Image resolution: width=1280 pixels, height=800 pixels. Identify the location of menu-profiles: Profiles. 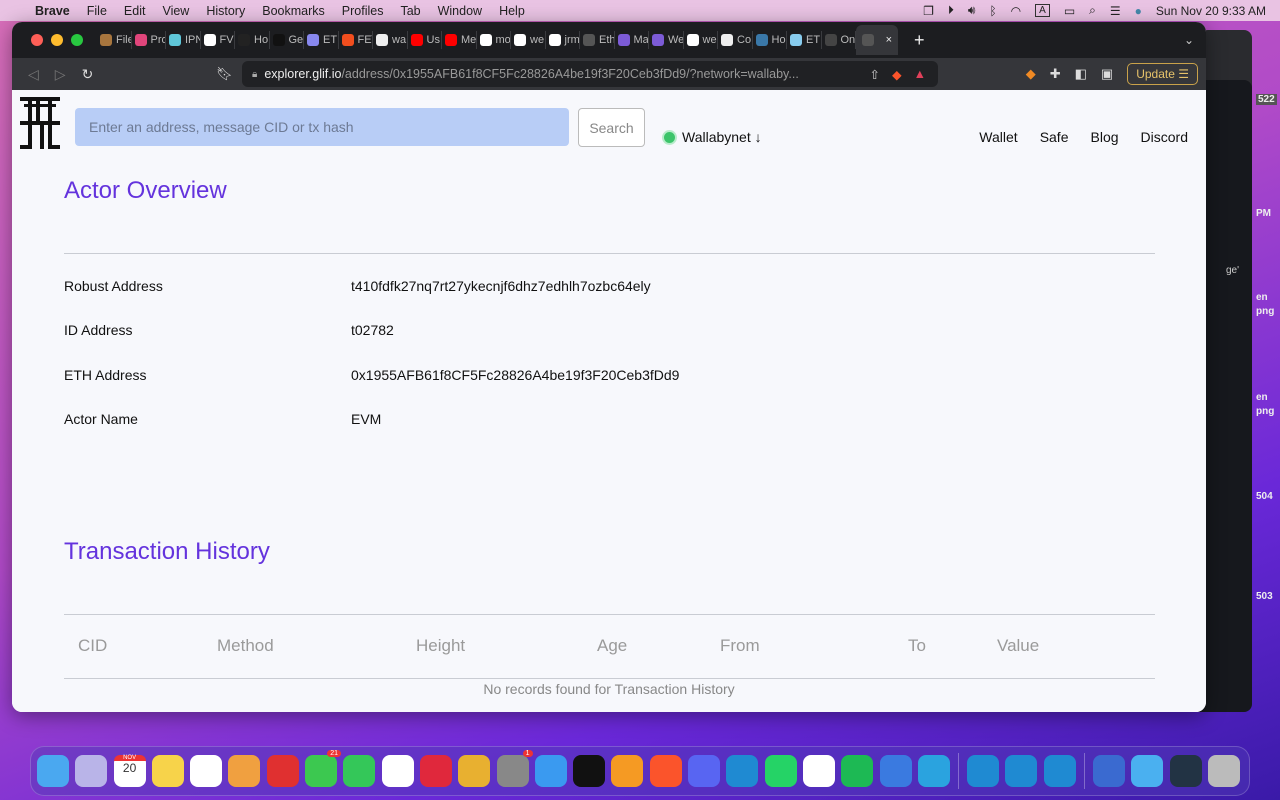
(363, 11).